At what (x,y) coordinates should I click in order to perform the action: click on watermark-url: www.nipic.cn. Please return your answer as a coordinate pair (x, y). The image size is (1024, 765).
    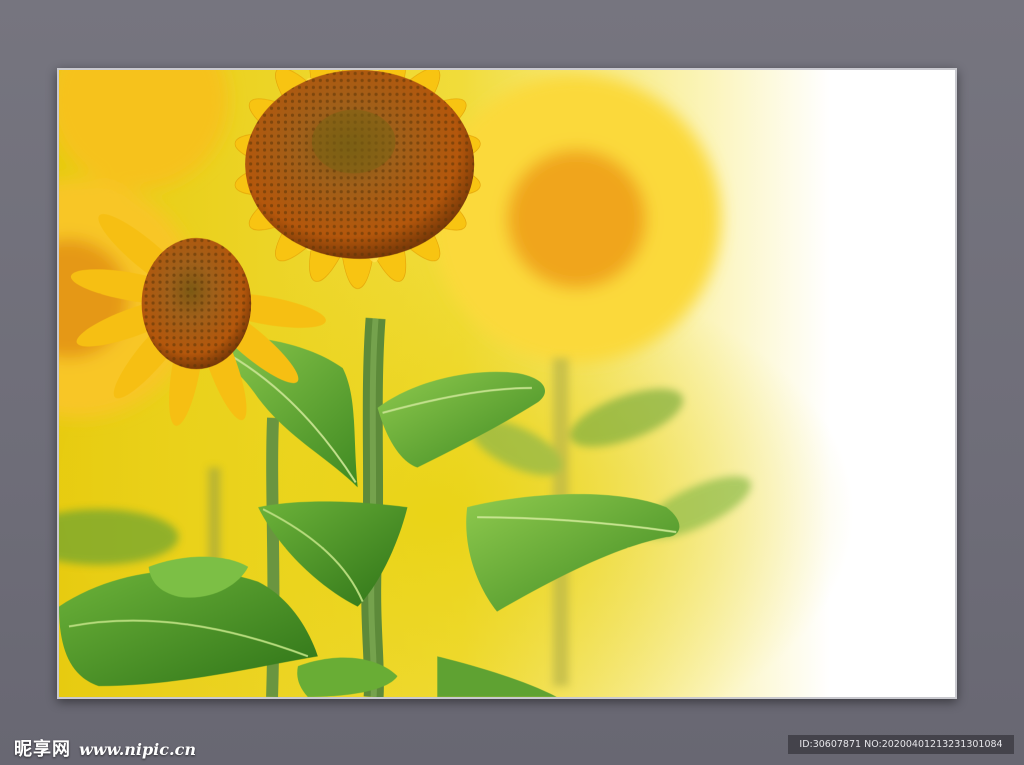
    Looking at the image, I should click on (137, 749).